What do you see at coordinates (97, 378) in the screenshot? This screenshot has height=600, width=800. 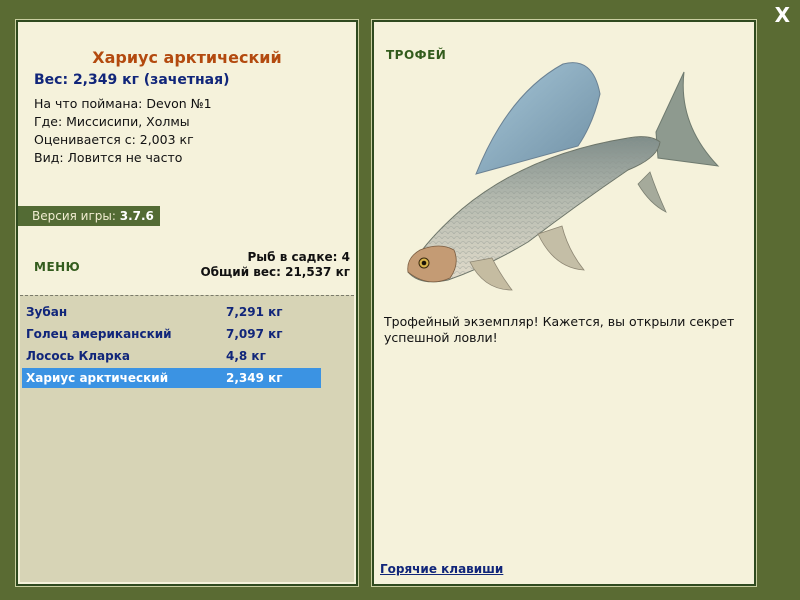 I see `catch-name: Хариус арктический` at bounding box center [97, 378].